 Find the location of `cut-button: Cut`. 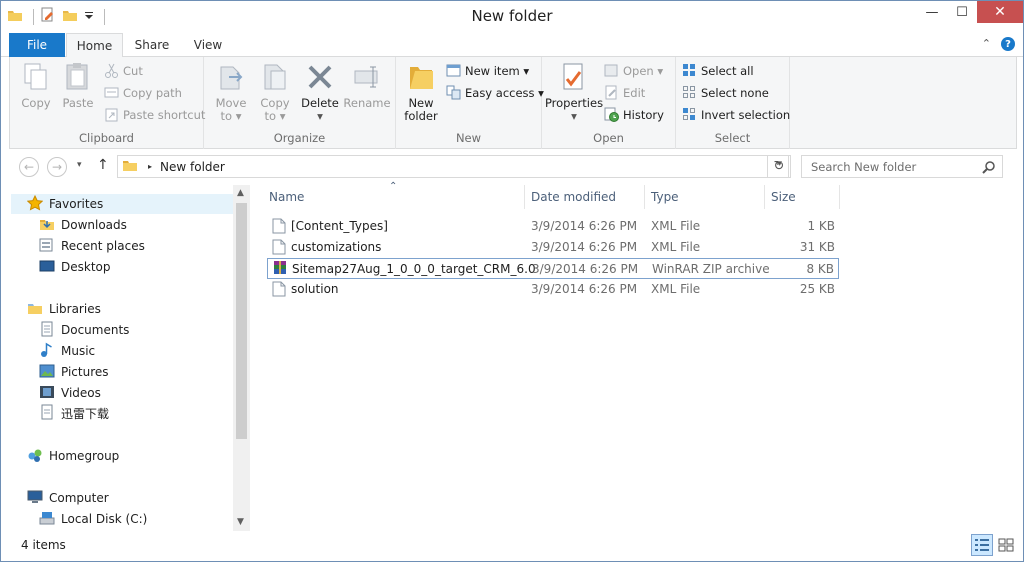

cut-button: Cut is located at coordinates (123, 70).